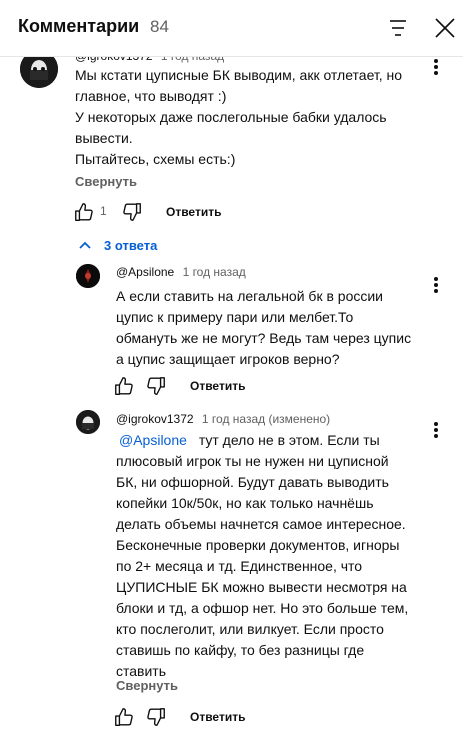 The width and height of the screenshot is (463, 736). I want to click on sort-icon, so click(398, 28).